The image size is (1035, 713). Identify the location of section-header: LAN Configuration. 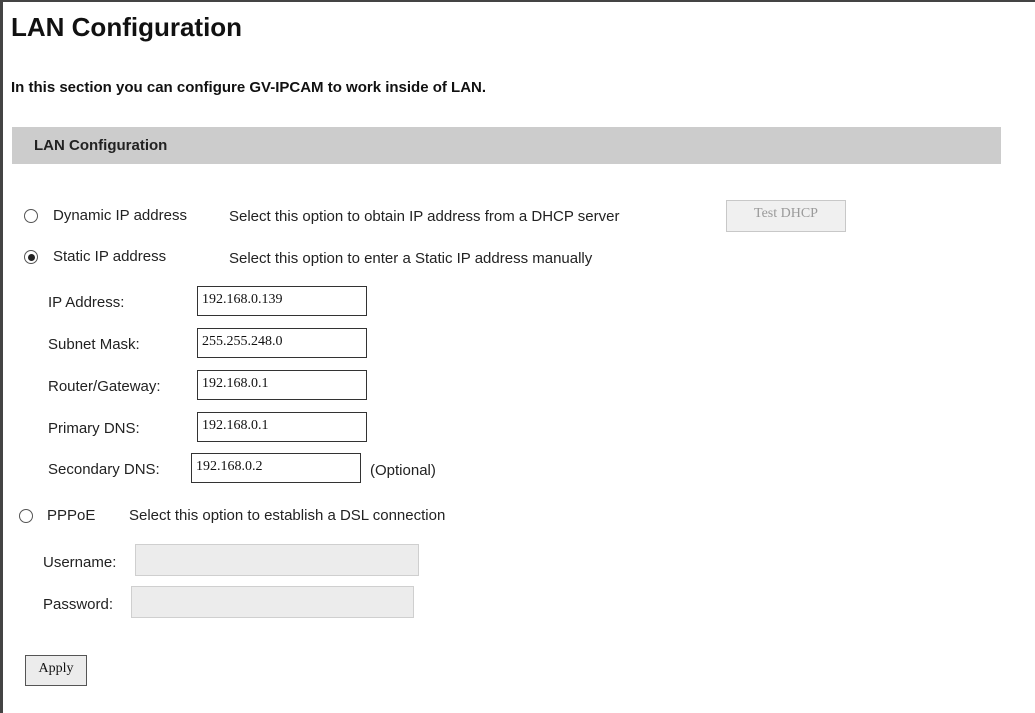
(506, 145).